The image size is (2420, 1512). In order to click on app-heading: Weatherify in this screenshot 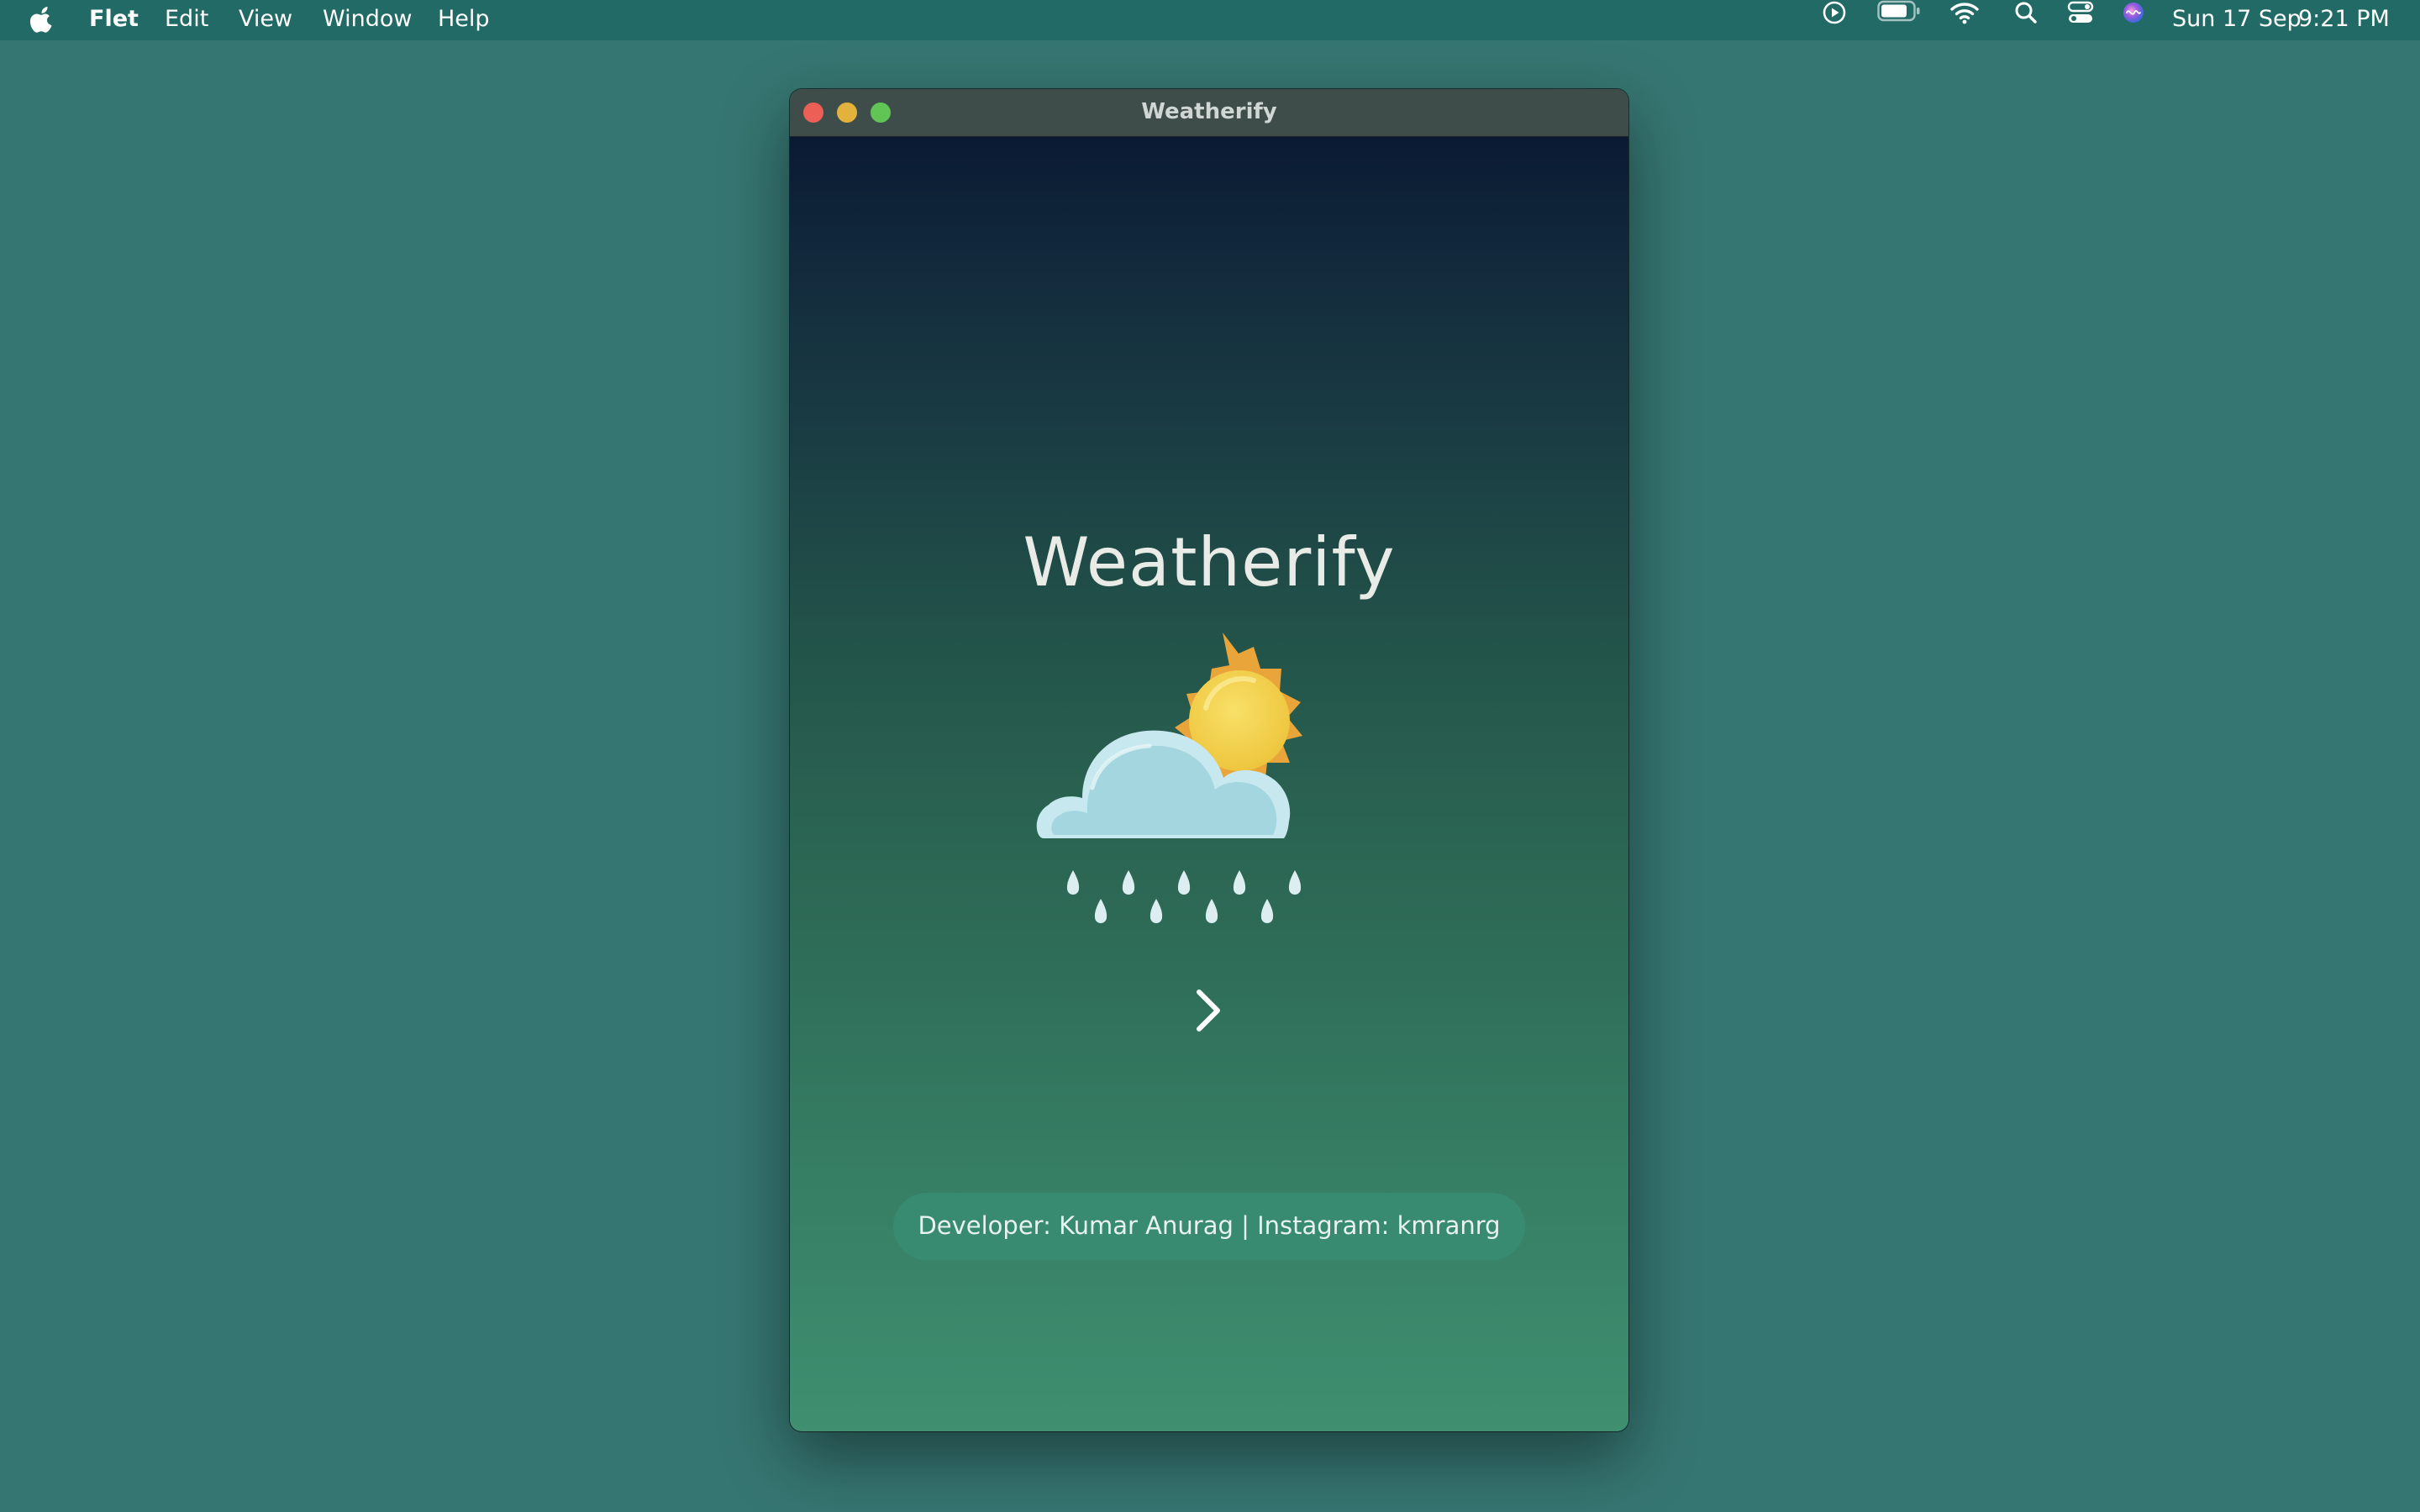, I will do `click(1209, 562)`.